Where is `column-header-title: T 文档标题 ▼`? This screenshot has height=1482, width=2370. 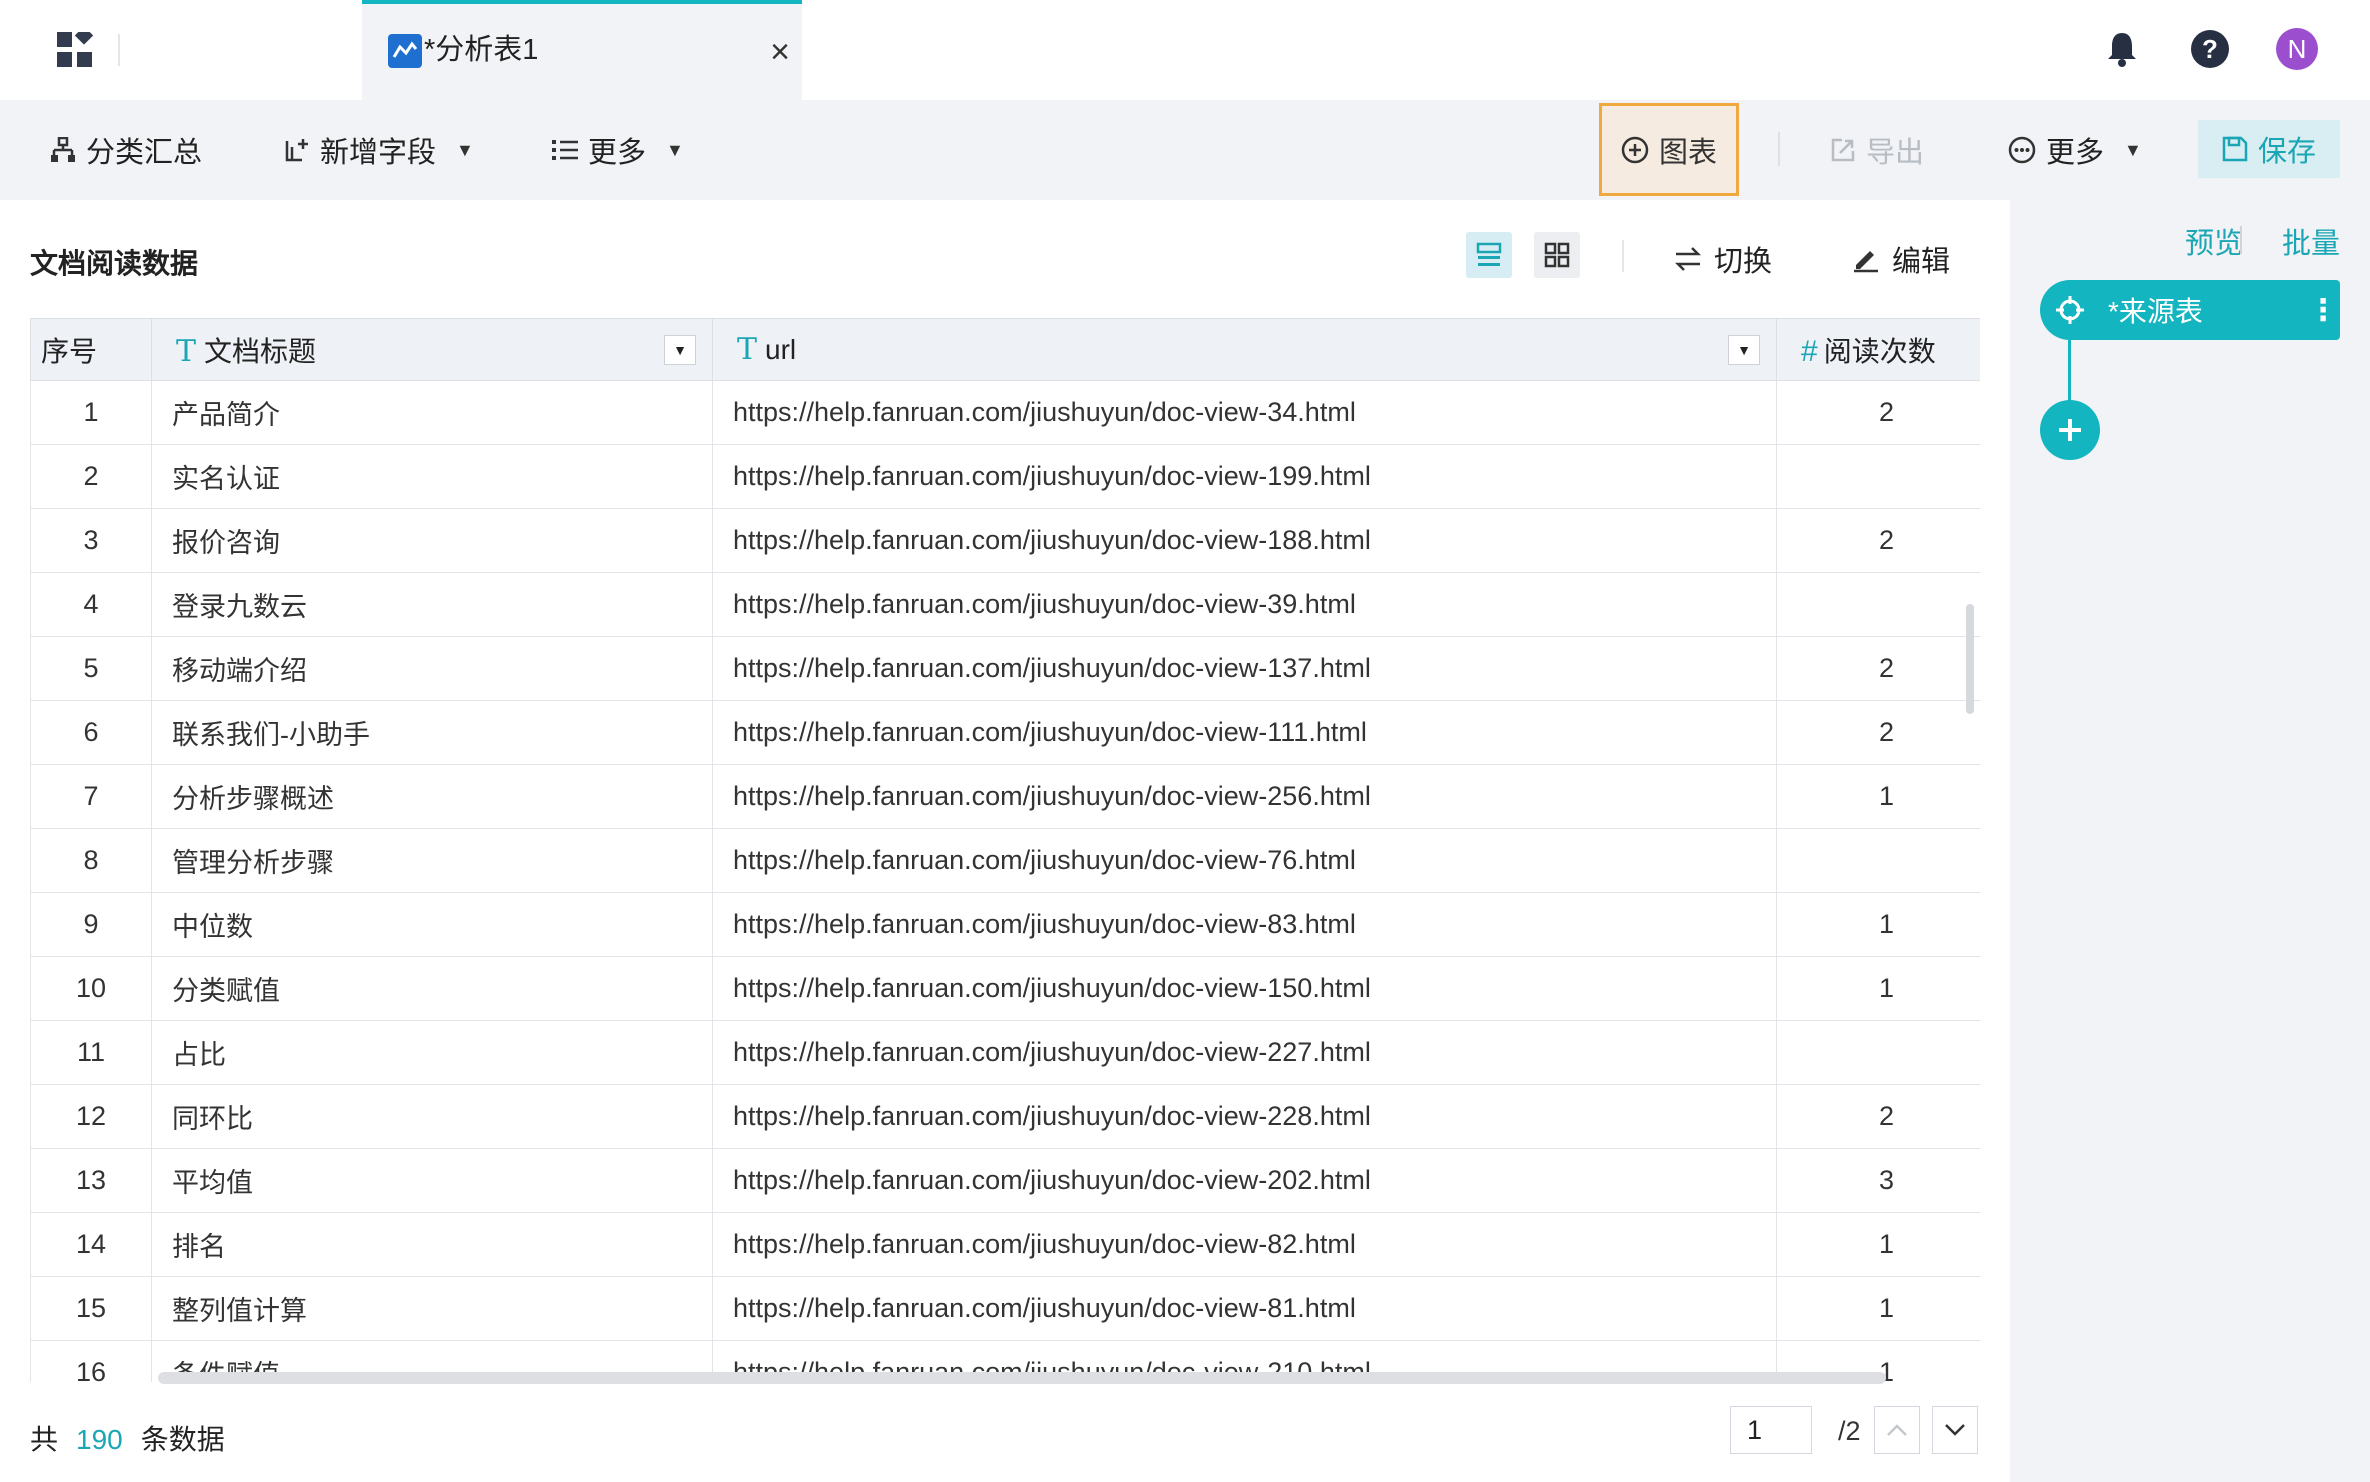
column-header-title: T 文档标题 ▼ is located at coordinates (432, 349).